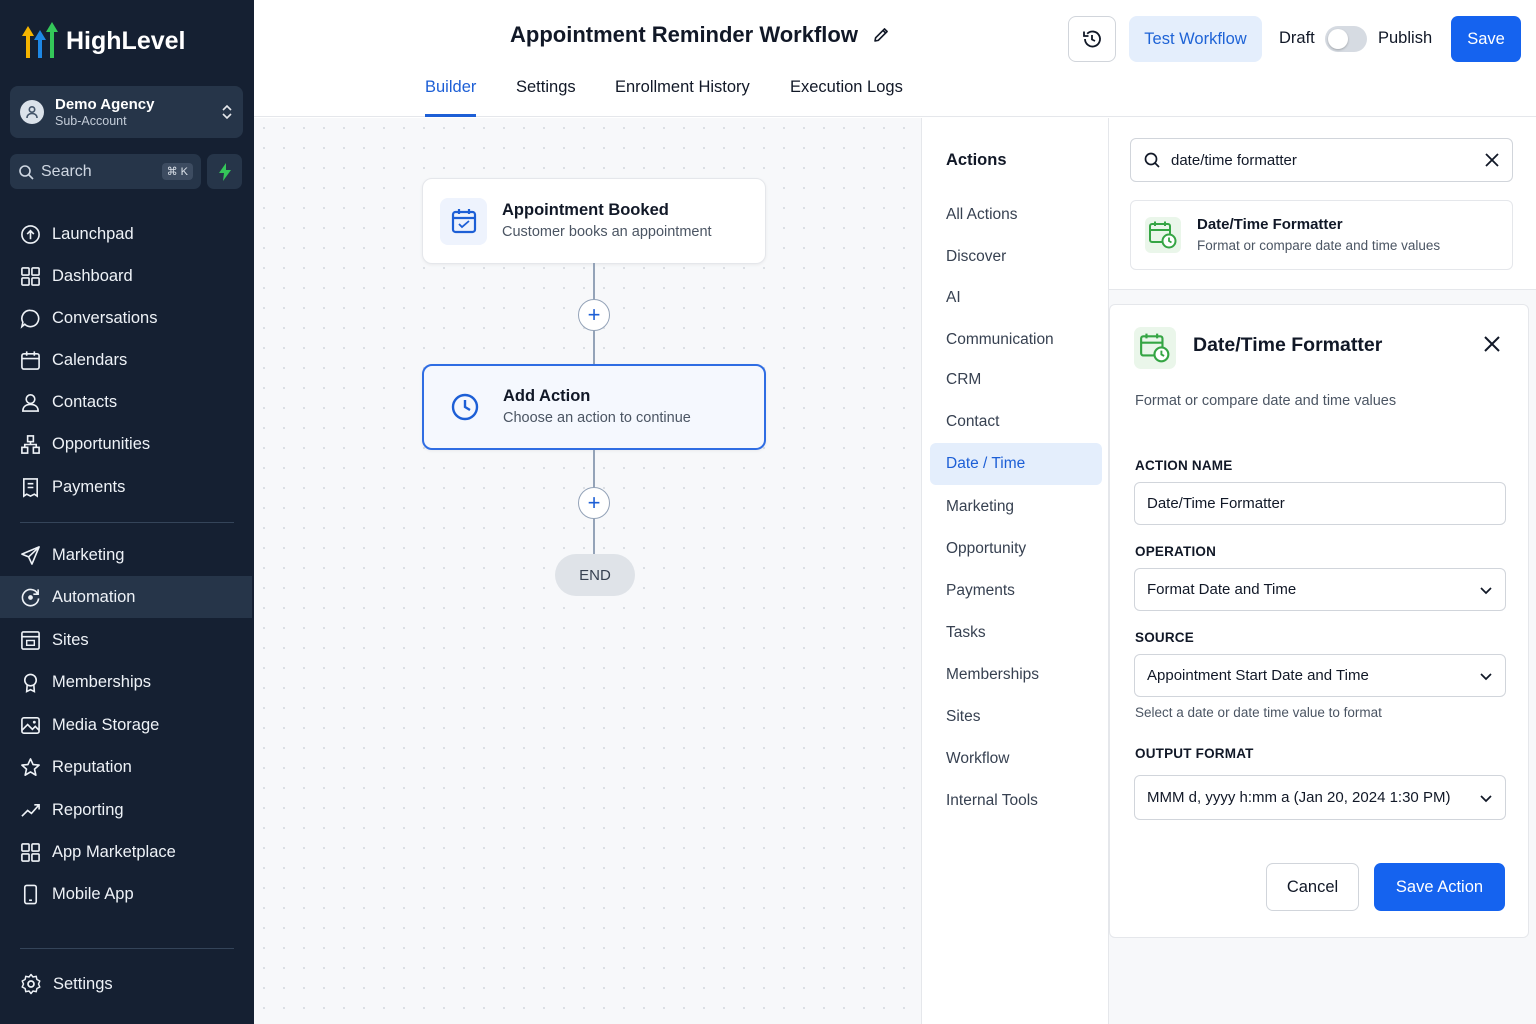  What do you see at coordinates (114, 851) in the screenshot?
I see `sidebar-item-label: App Marketplace` at bounding box center [114, 851].